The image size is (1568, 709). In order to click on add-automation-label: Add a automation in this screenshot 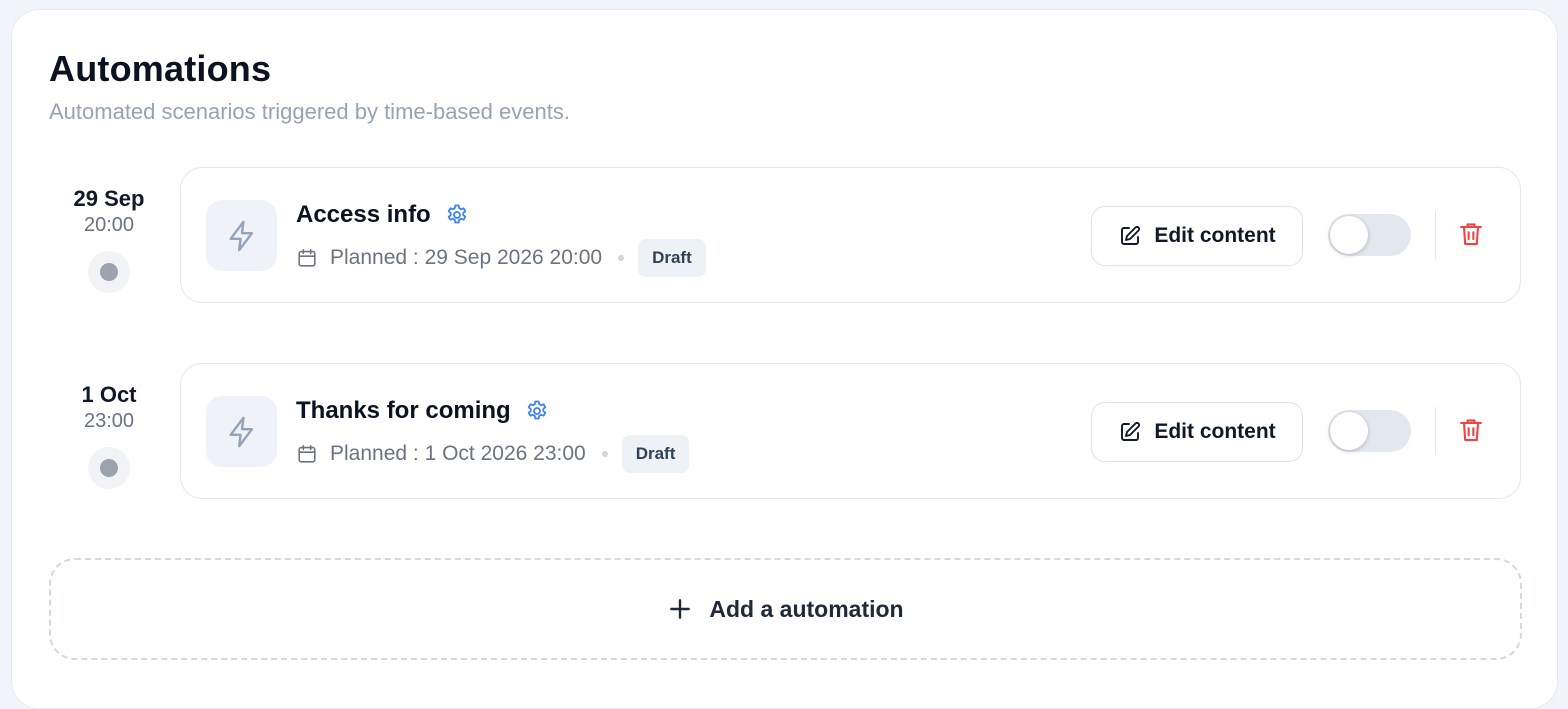, I will do `click(806, 608)`.